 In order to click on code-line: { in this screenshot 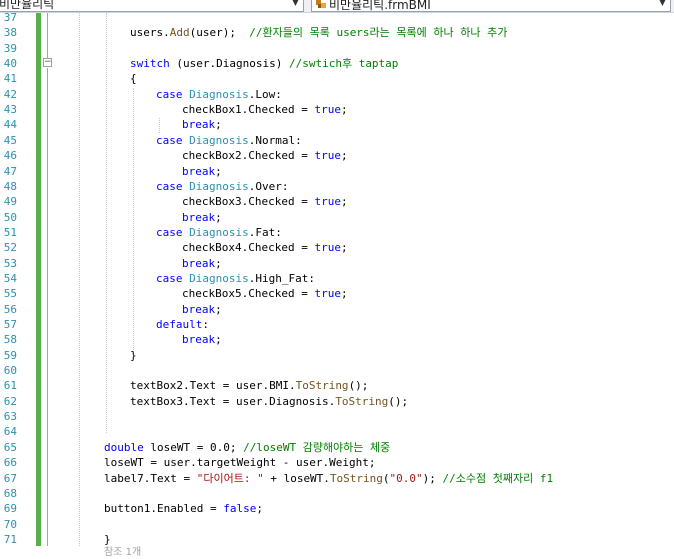, I will do `click(133, 78)`.